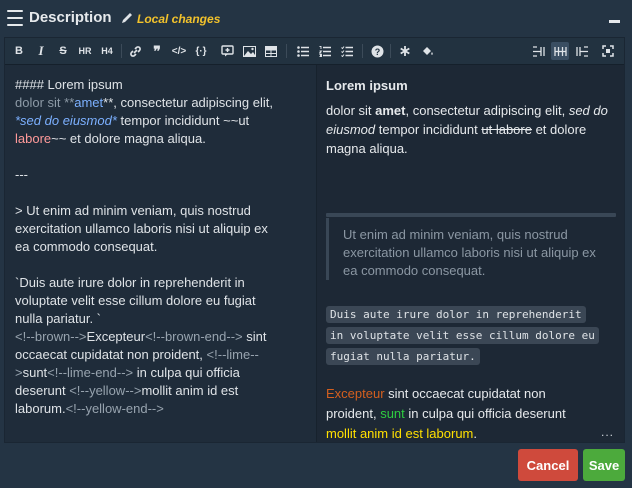 The image size is (632, 488). I want to click on checklist-button, so click(347, 51).